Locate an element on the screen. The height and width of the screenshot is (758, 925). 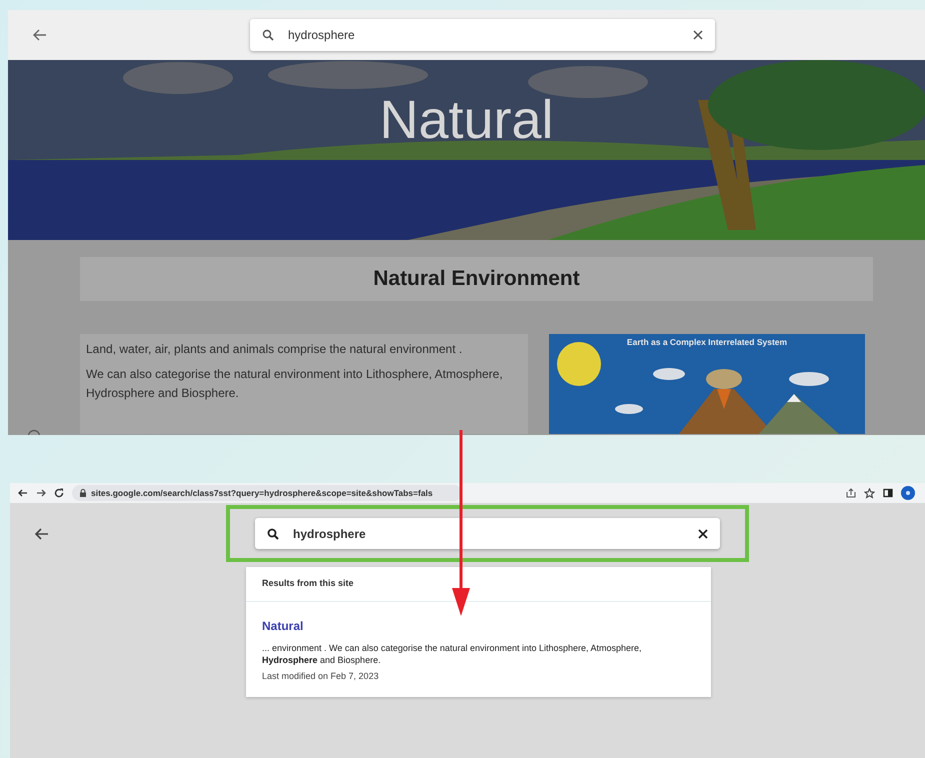
banner-title: Natural is located at coordinates (466, 120).